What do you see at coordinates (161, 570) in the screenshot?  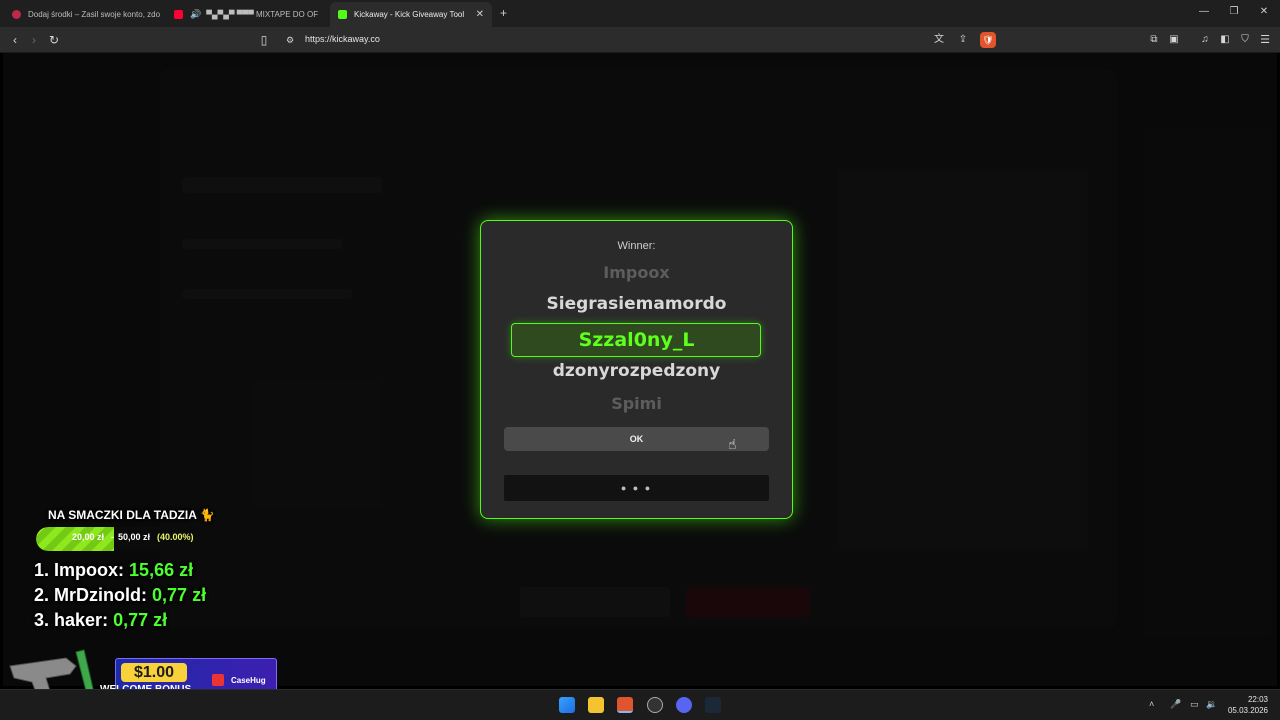 I see `leaderboard-amount: 15,66 zł` at bounding box center [161, 570].